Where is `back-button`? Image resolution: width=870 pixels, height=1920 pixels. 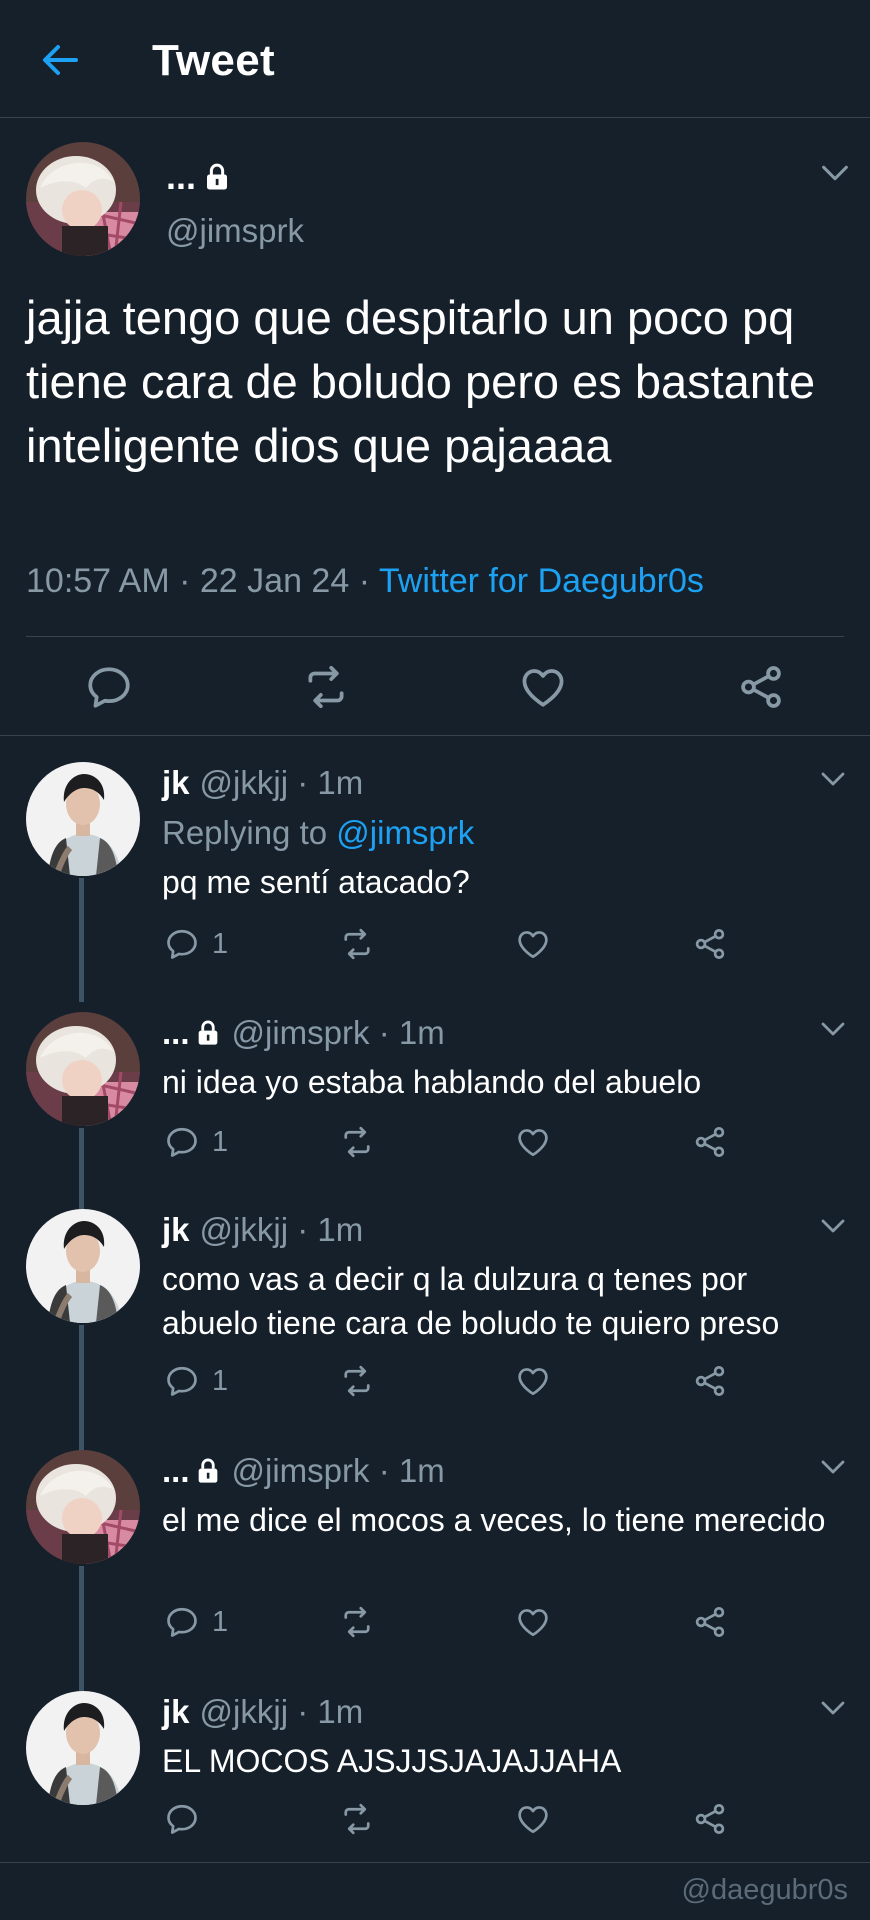 back-button is located at coordinates (60, 60).